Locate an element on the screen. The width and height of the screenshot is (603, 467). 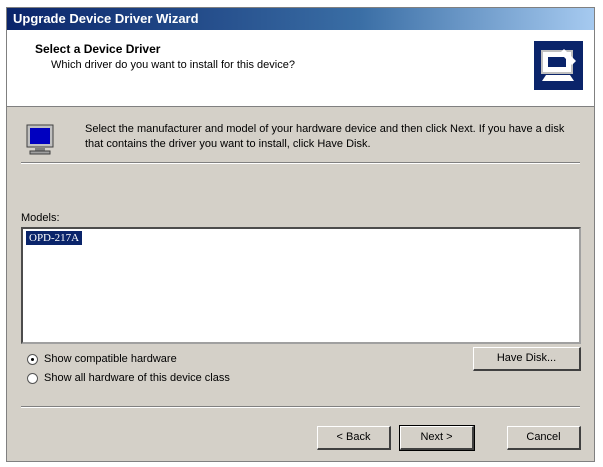
models-label: Models: is located at coordinates (40, 218).